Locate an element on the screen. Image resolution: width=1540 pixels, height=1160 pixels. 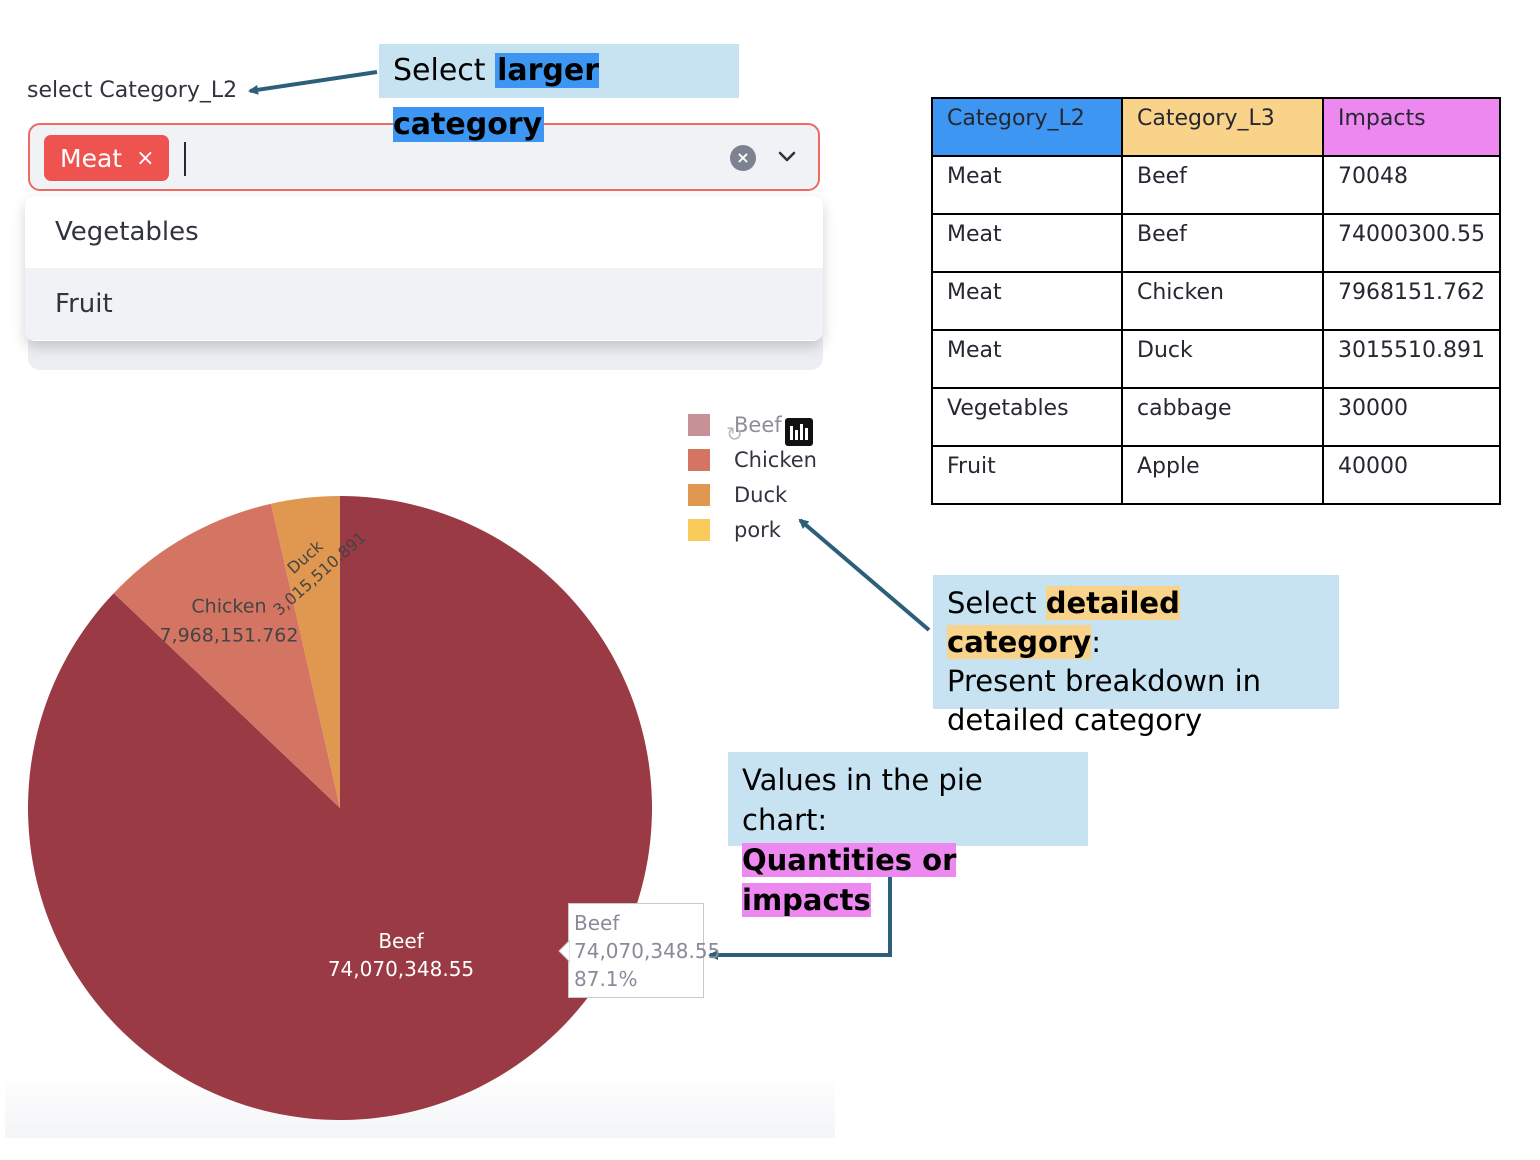
legend-item-duck: Duck is located at coordinates (758, 495).